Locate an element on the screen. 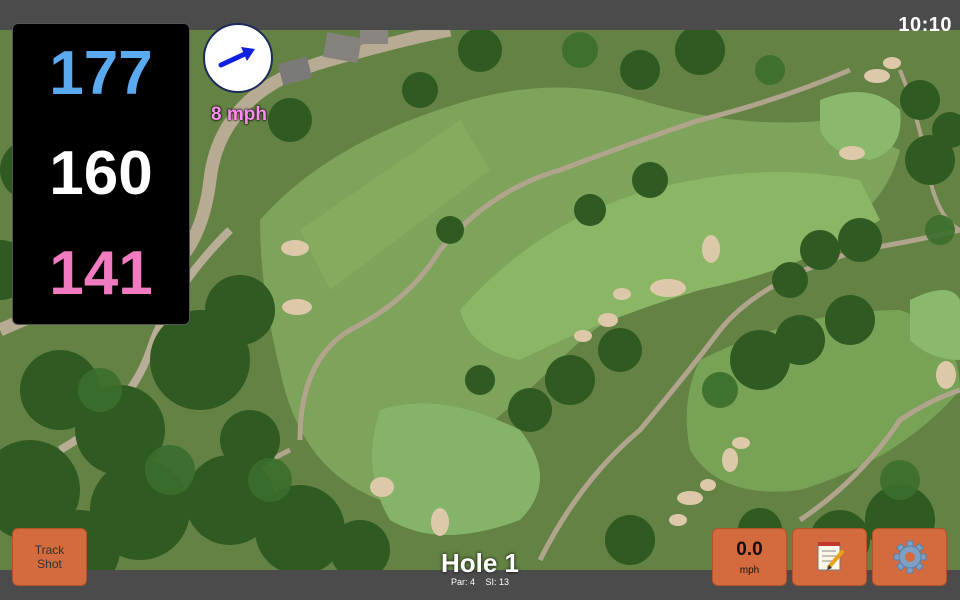 The width and height of the screenshot is (960, 600). track-shot-button: Track Shot is located at coordinates (49, 557).